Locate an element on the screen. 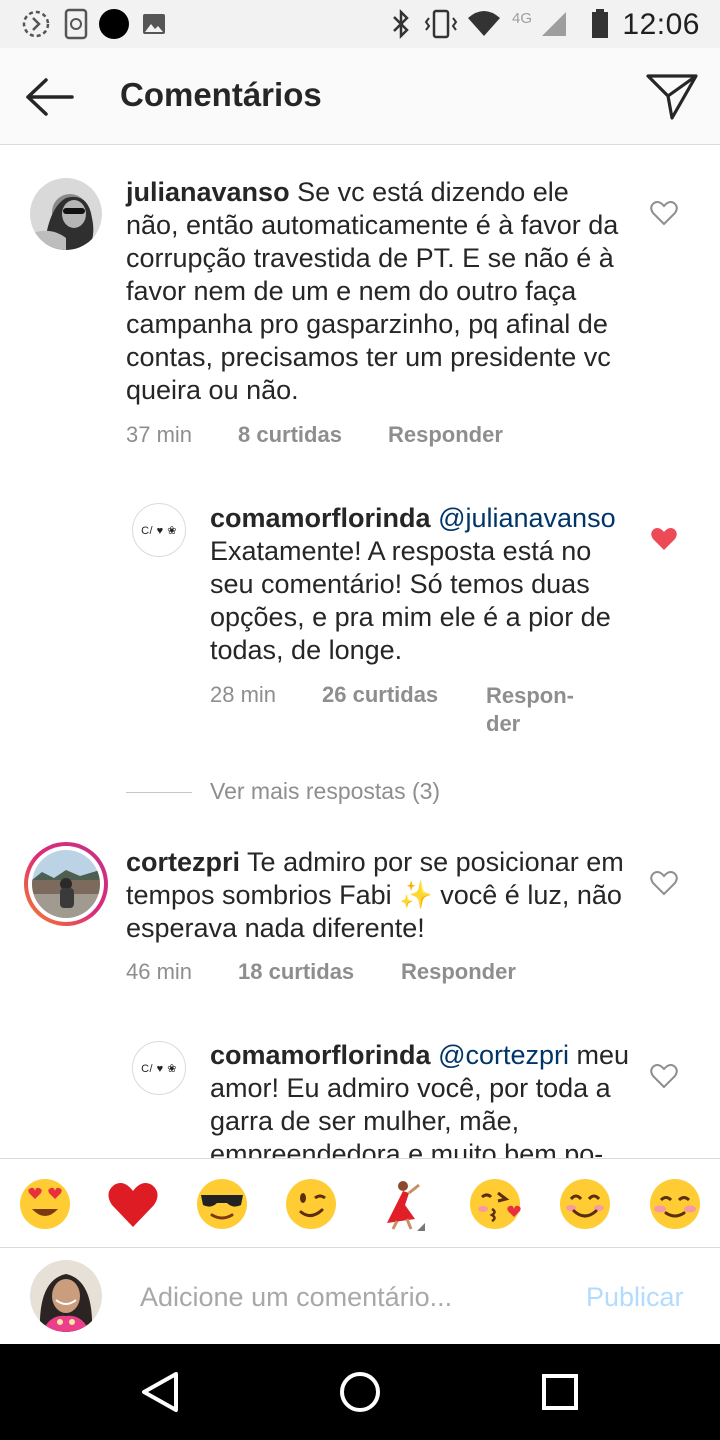  comment-meta: 46 min is located at coordinates (159, 972).